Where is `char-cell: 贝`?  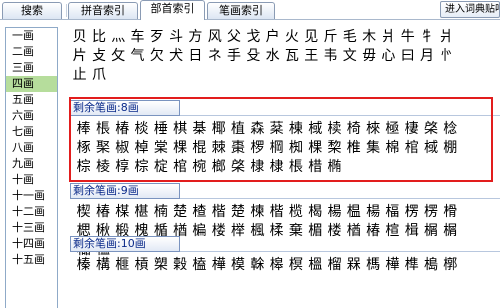
char-cell: 贝 is located at coordinates (79, 37).